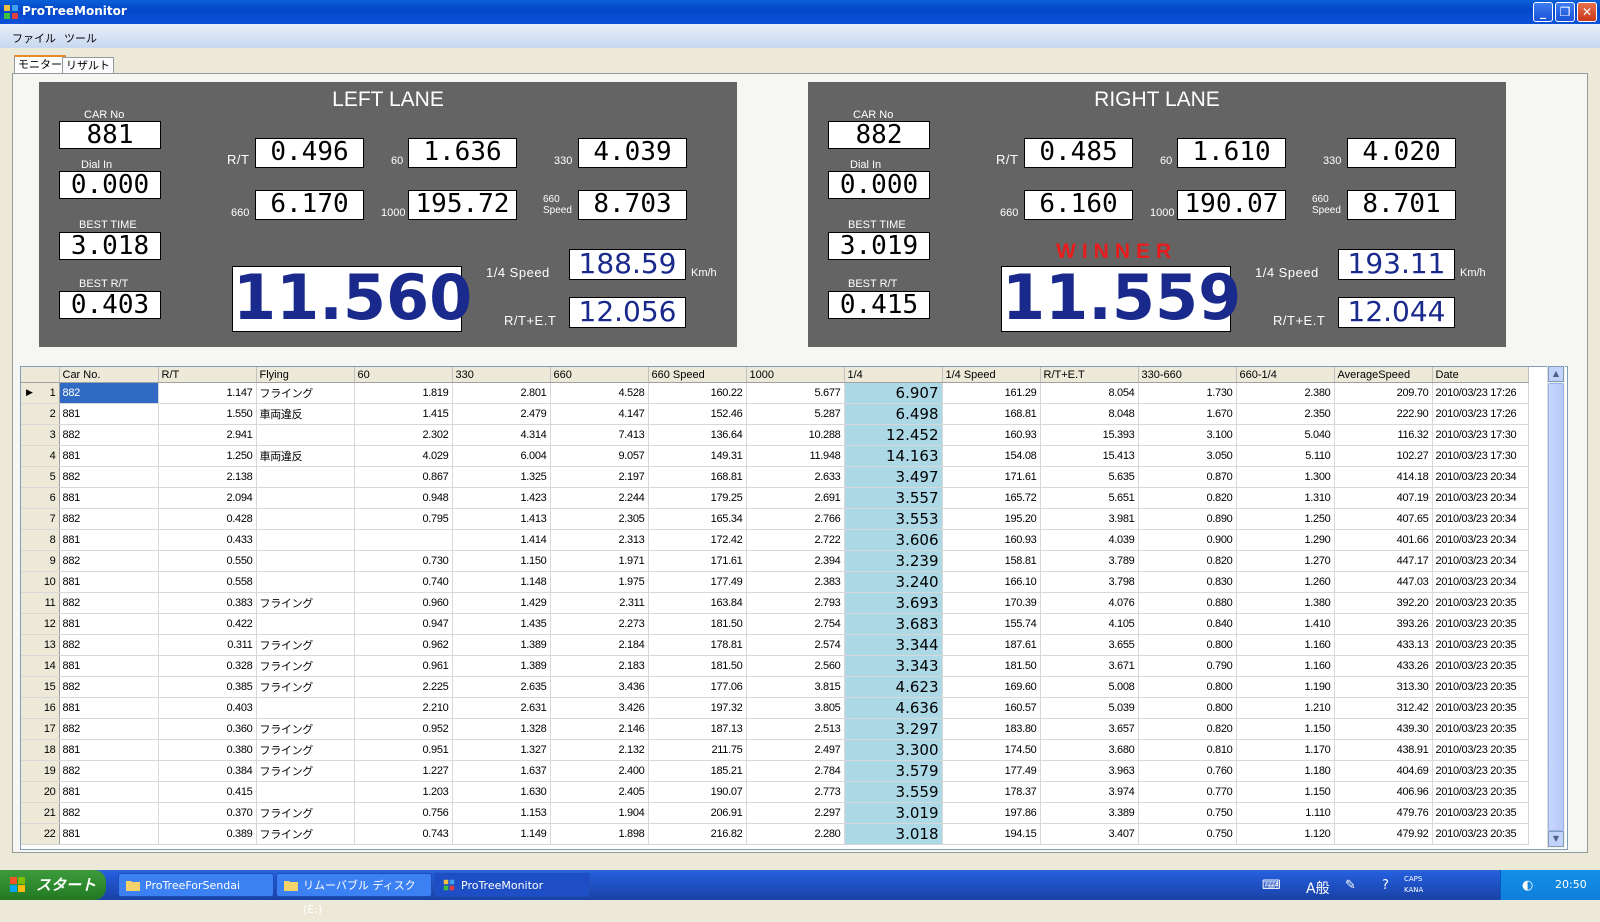  What do you see at coordinates (207, 666) in the screenshot?
I see `table-cell: 0.328` at bounding box center [207, 666].